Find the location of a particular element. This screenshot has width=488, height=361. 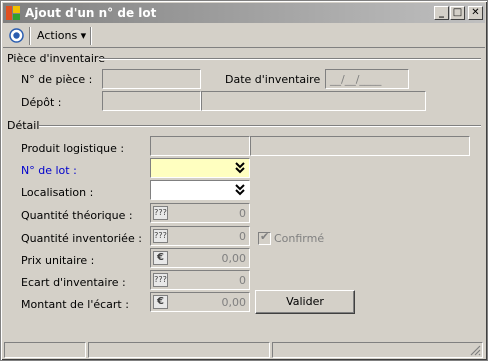

resize-grip-icon is located at coordinates (475, 350).